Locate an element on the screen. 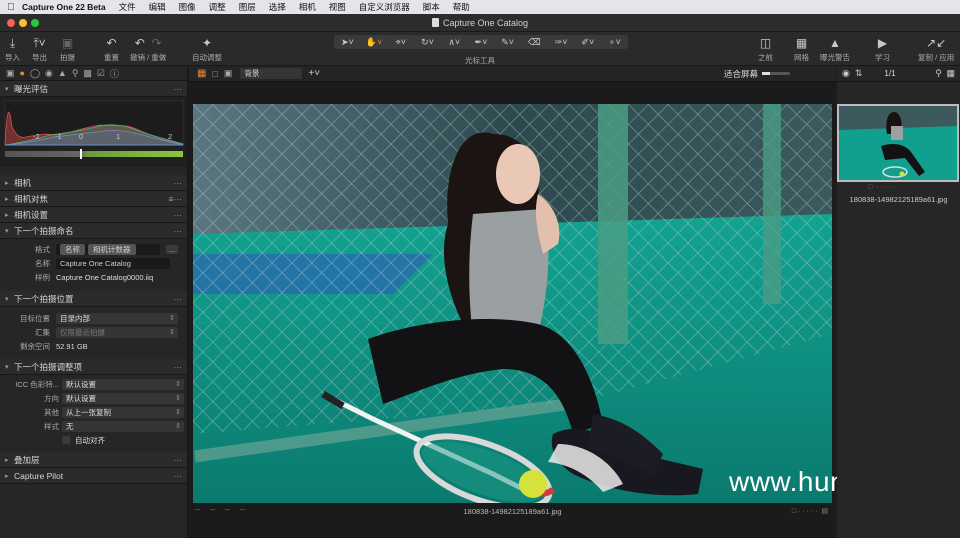  viewer-filename: 180838-14982125189a61.jpg is located at coordinates (512, 511).